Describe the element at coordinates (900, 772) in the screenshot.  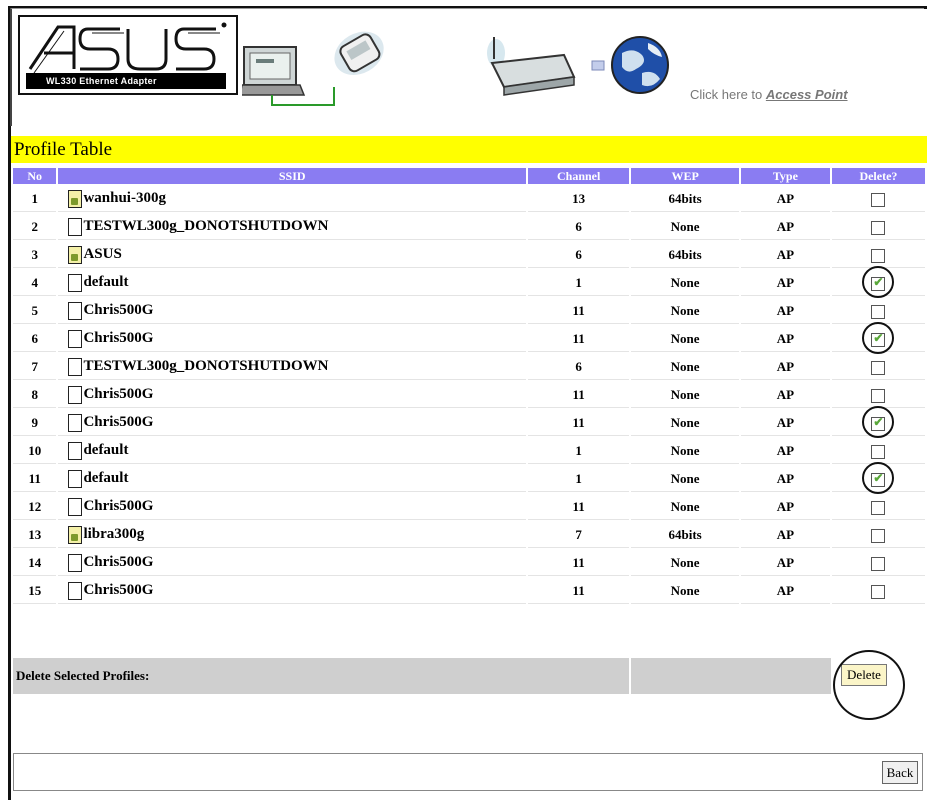
I see `back-button: Back` at that location.